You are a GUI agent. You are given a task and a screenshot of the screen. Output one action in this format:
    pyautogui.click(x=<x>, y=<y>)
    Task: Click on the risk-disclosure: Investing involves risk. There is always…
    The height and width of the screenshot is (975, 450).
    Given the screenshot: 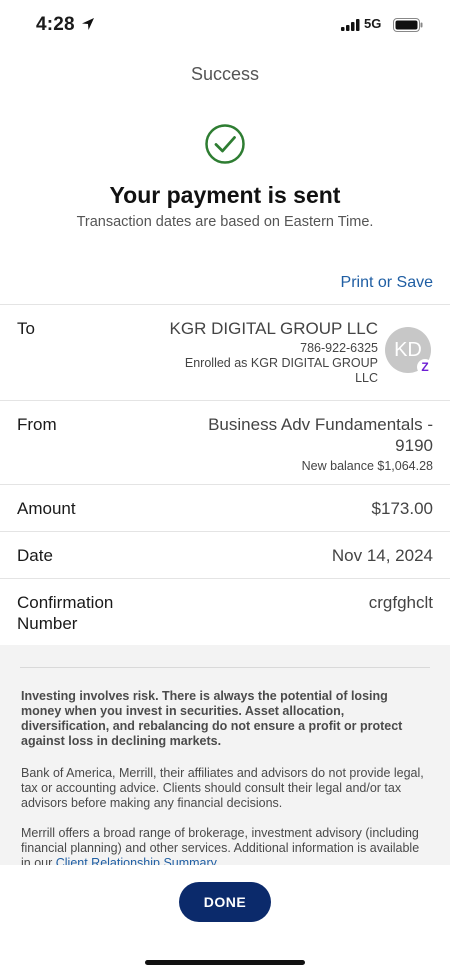 What is the action you would take?
    pyautogui.click(x=212, y=718)
    